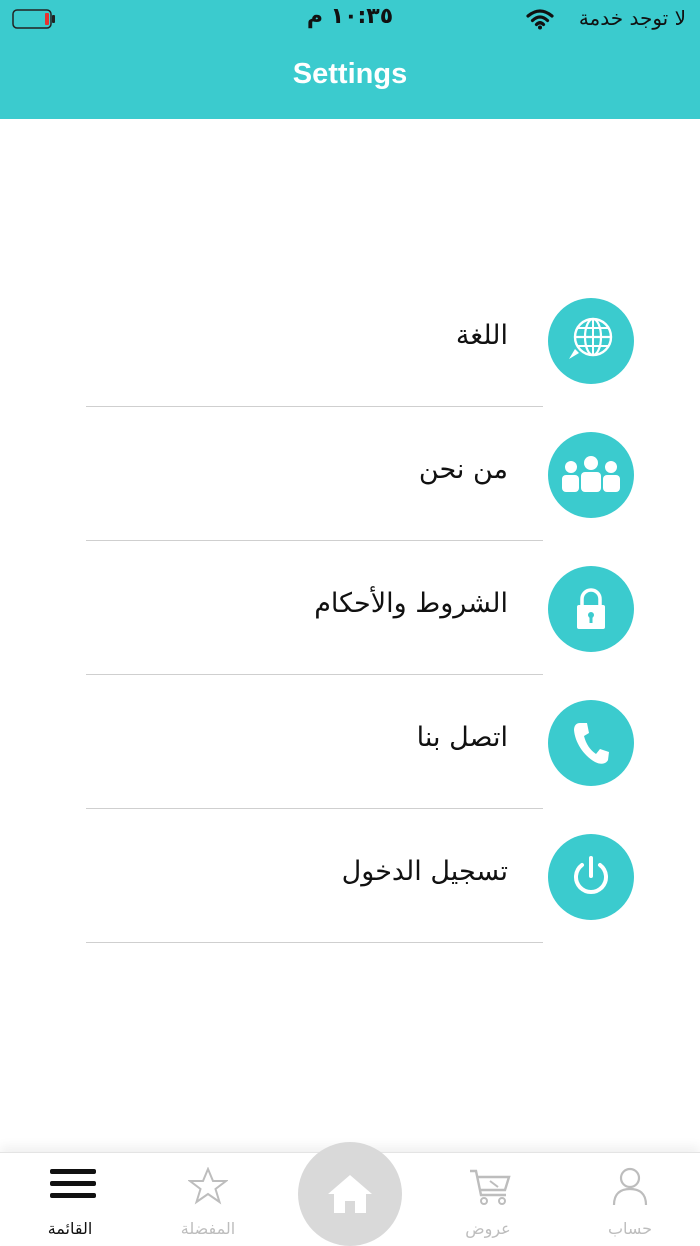  I want to click on wifi-icon, so click(540, 19).